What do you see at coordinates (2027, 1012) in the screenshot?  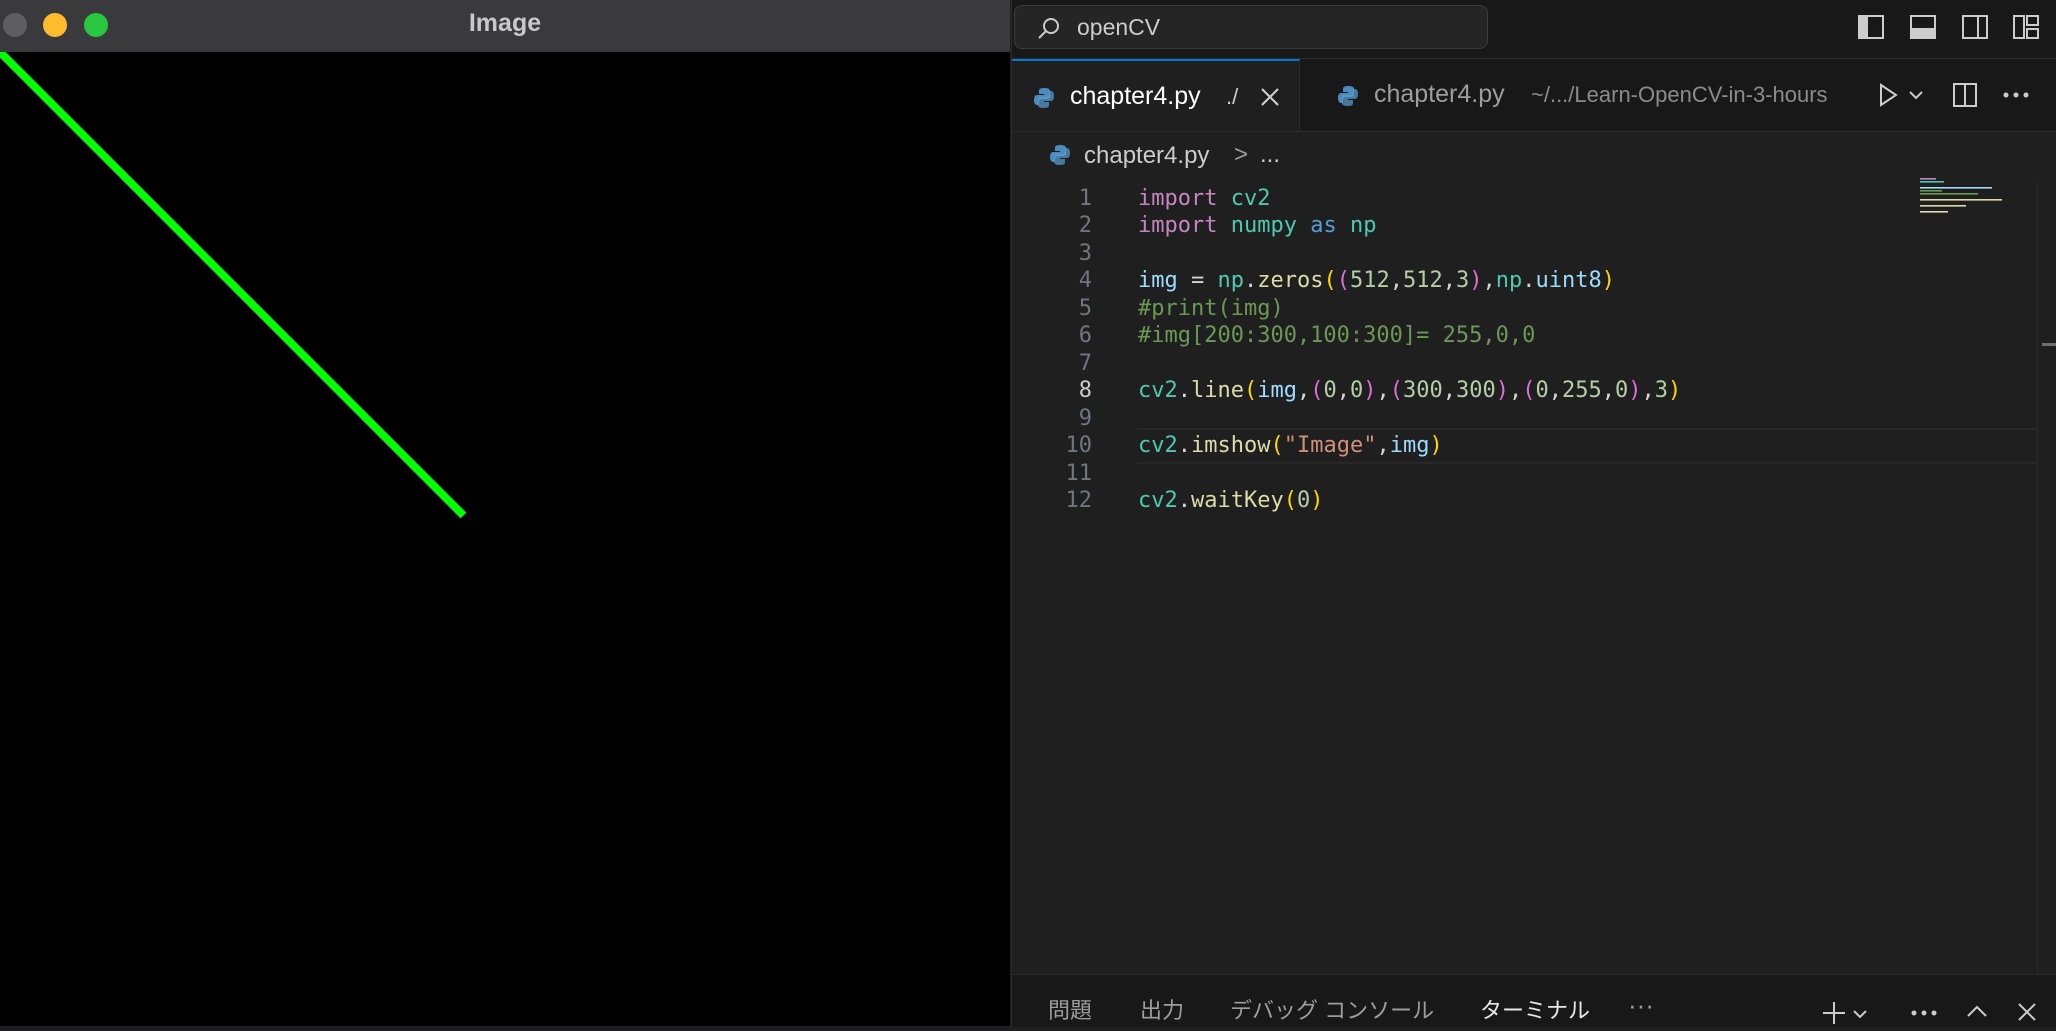 I see `close-panel-icon` at bounding box center [2027, 1012].